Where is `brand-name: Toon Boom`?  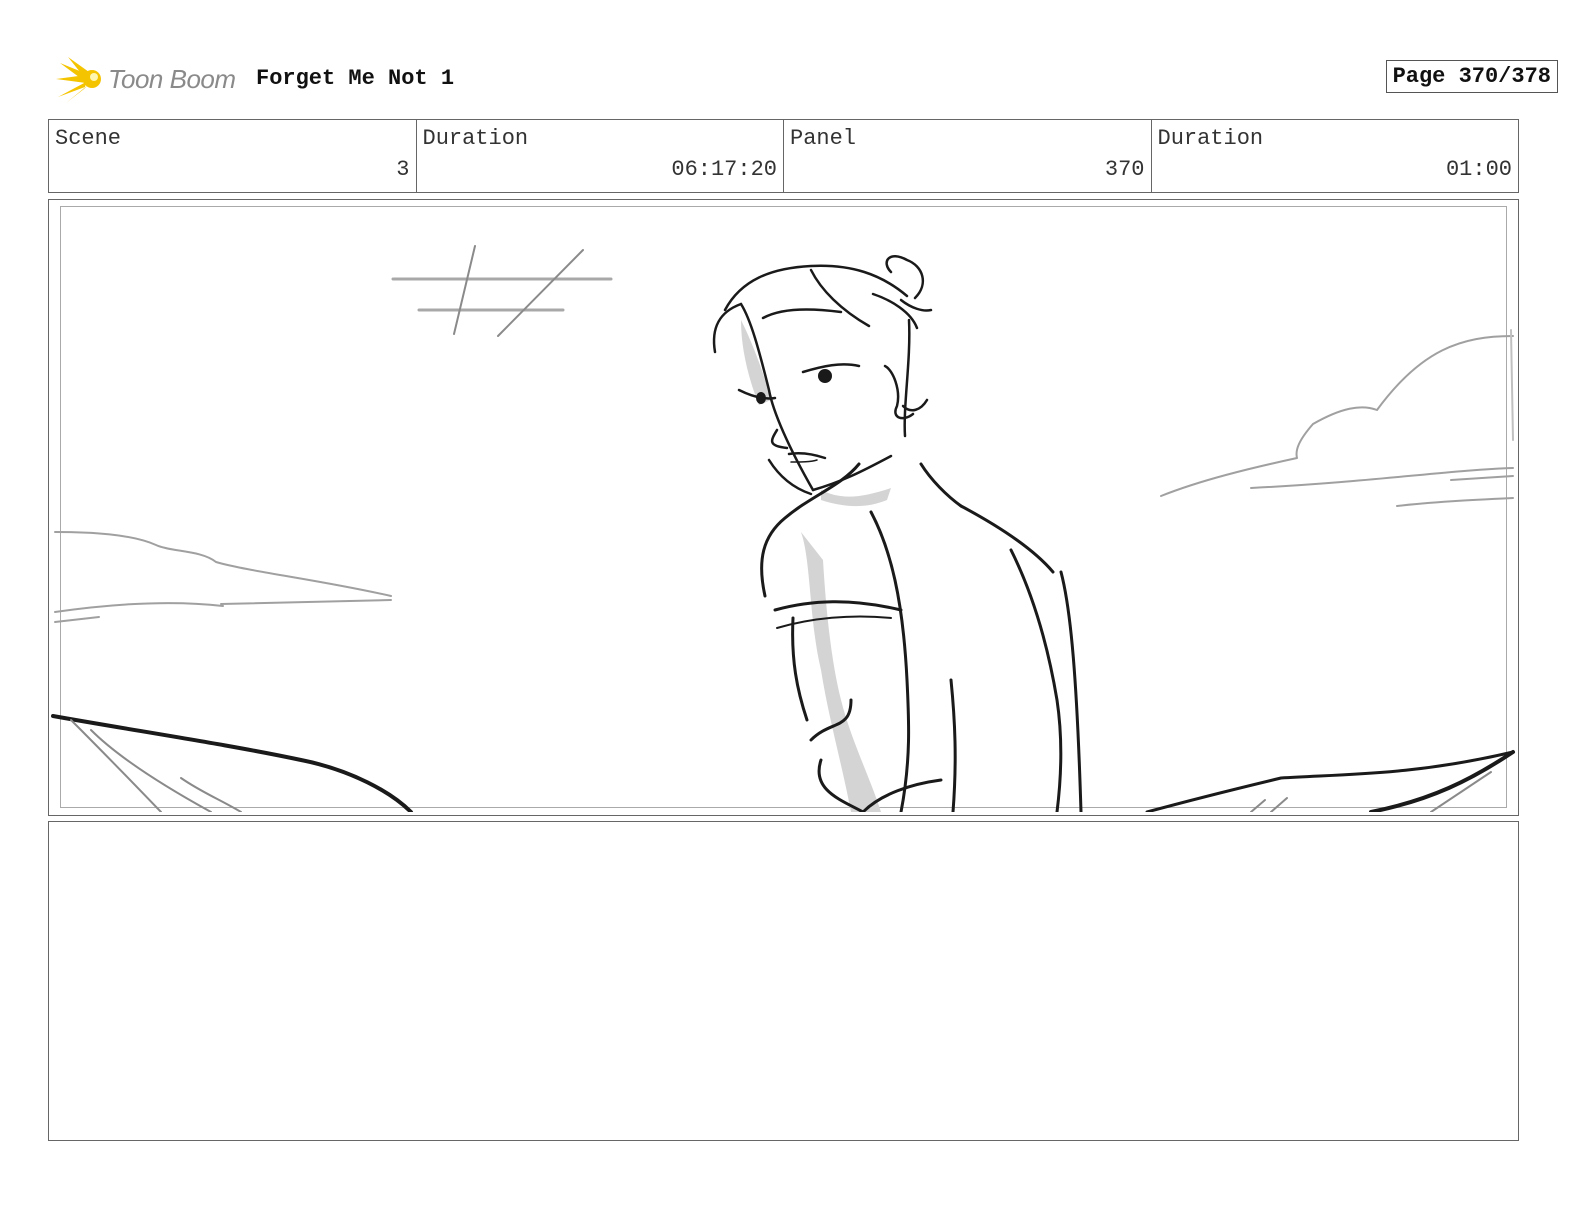
brand-name: Toon Boom is located at coordinates (172, 79).